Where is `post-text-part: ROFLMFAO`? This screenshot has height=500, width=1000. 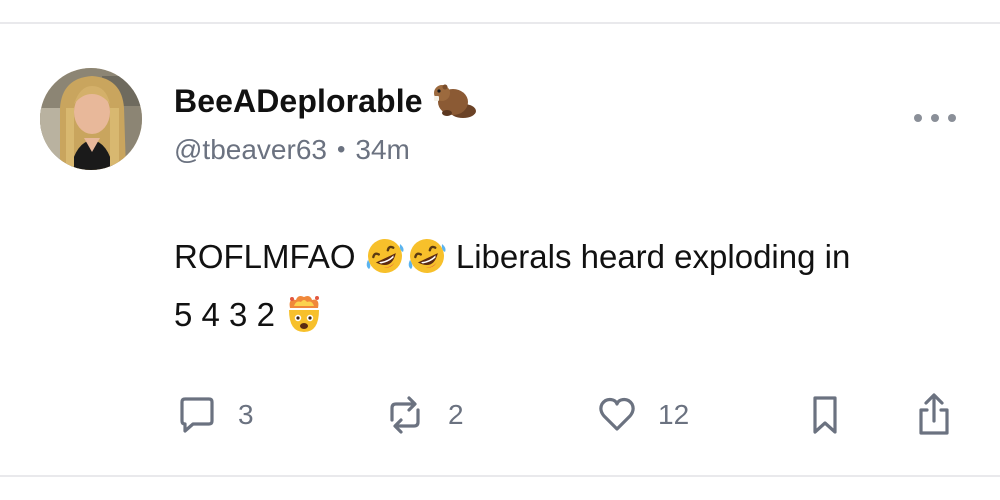
post-text-part: ROFLMFAO is located at coordinates (265, 256).